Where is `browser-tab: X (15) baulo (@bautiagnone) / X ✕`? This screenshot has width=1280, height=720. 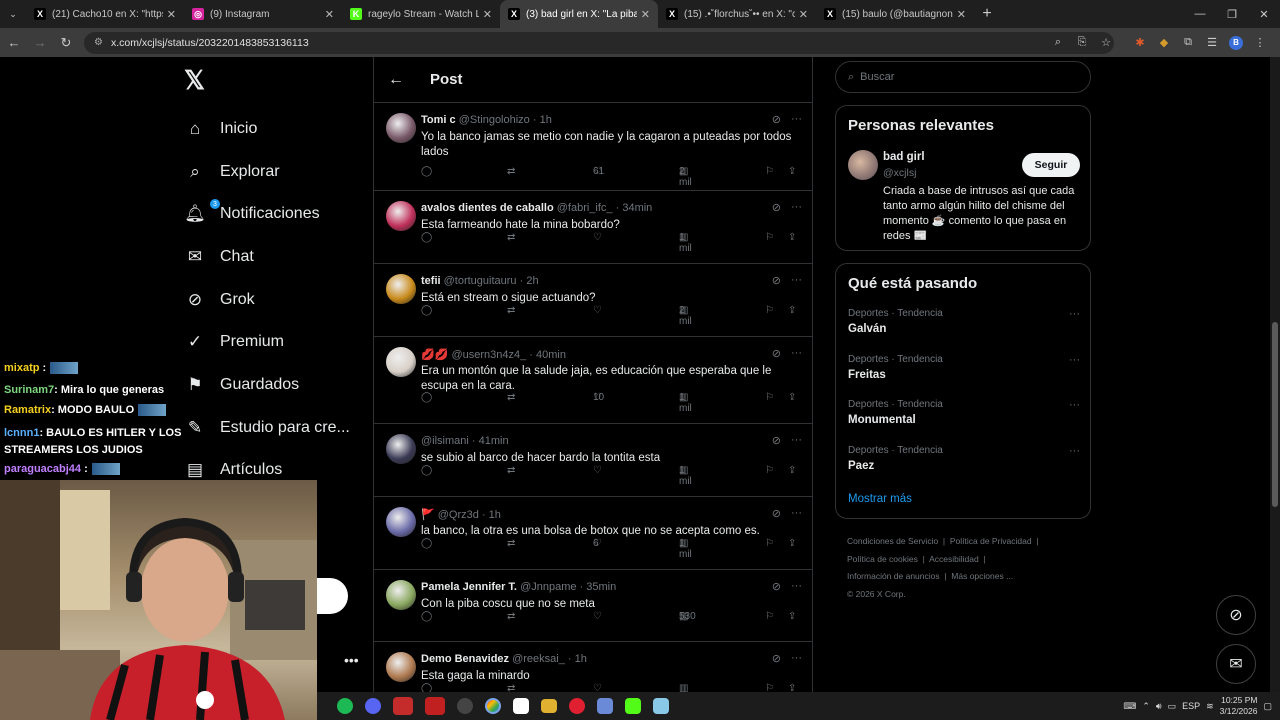
browser-tab: X (15) baulo (@bautiagnone) / X ✕ is located at coordinates (895, 14).